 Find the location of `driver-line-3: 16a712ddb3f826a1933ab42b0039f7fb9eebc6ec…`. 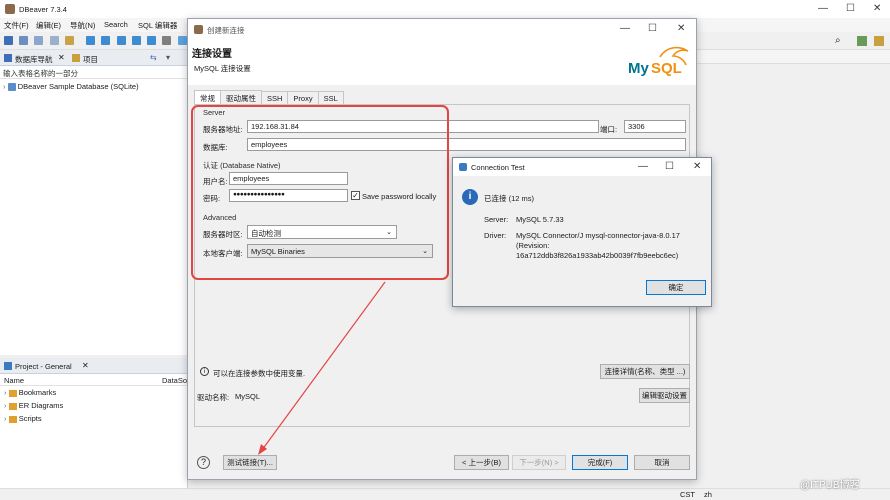

driver-line-3: 16a712ddb3f826a1933ab42b0039f7fb9eebc6ec… is located at coordinates (597, 255).